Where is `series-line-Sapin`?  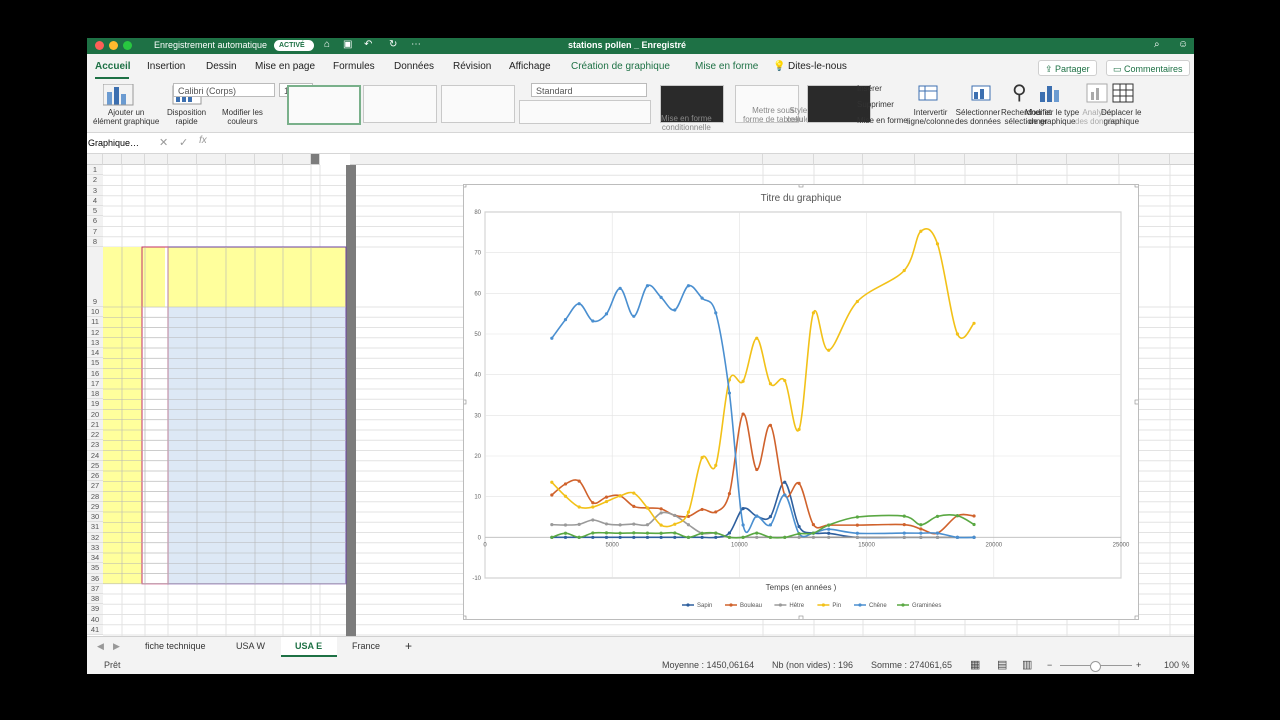
series-line-Sapin is located at coordinates (763, 510).